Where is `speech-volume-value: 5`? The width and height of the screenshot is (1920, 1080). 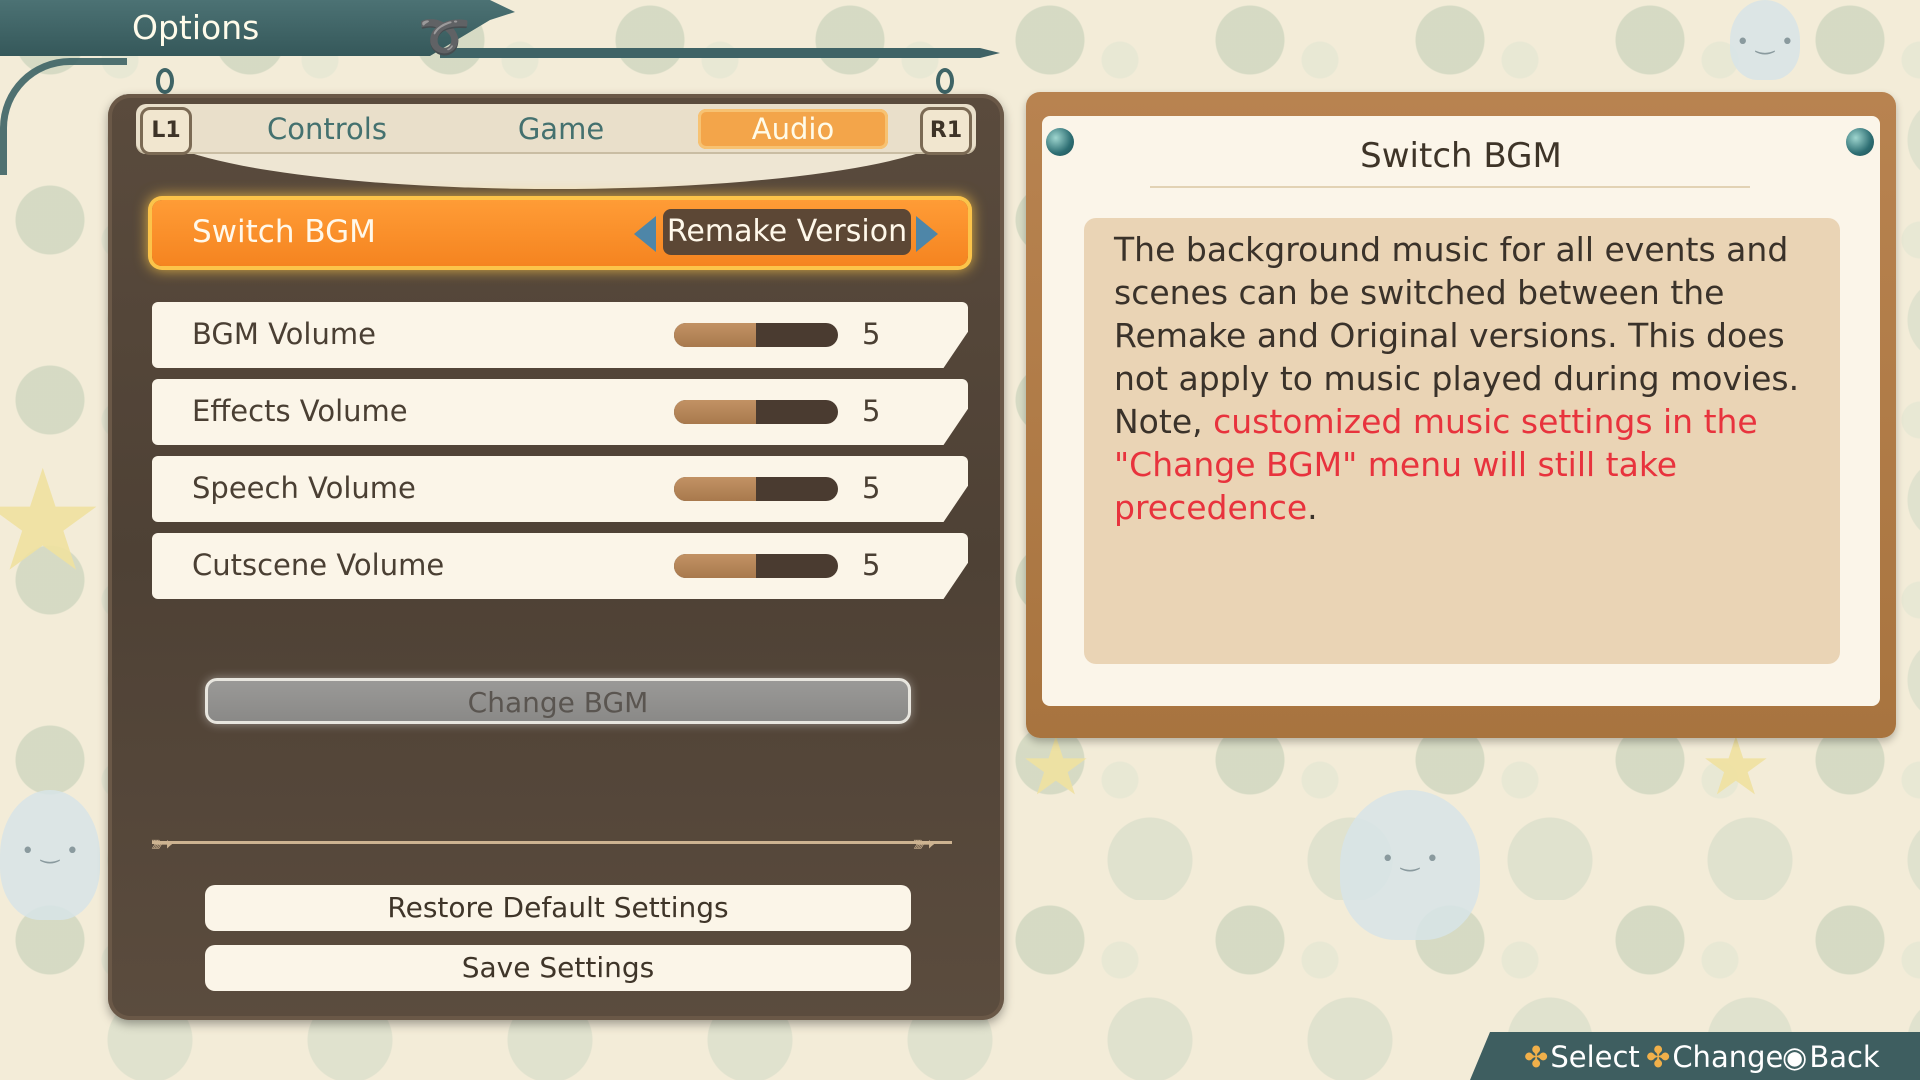 speech-volume-value: 5 is located at coordinates (871, 488).